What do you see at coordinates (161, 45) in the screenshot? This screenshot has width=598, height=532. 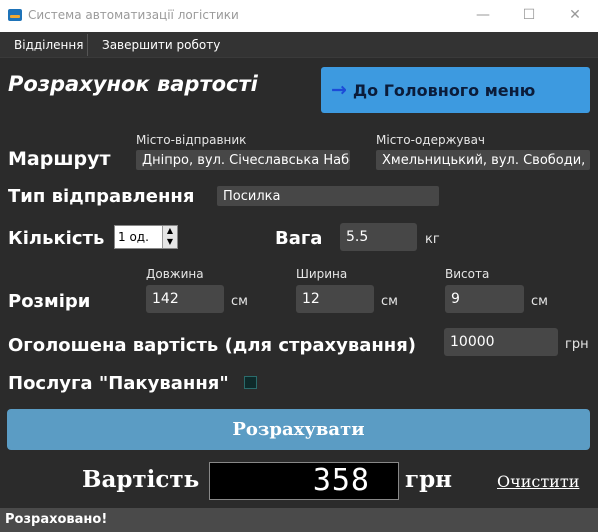 I see `menu-item-exit: Завершити роботу` at bounding box center [161, 45].